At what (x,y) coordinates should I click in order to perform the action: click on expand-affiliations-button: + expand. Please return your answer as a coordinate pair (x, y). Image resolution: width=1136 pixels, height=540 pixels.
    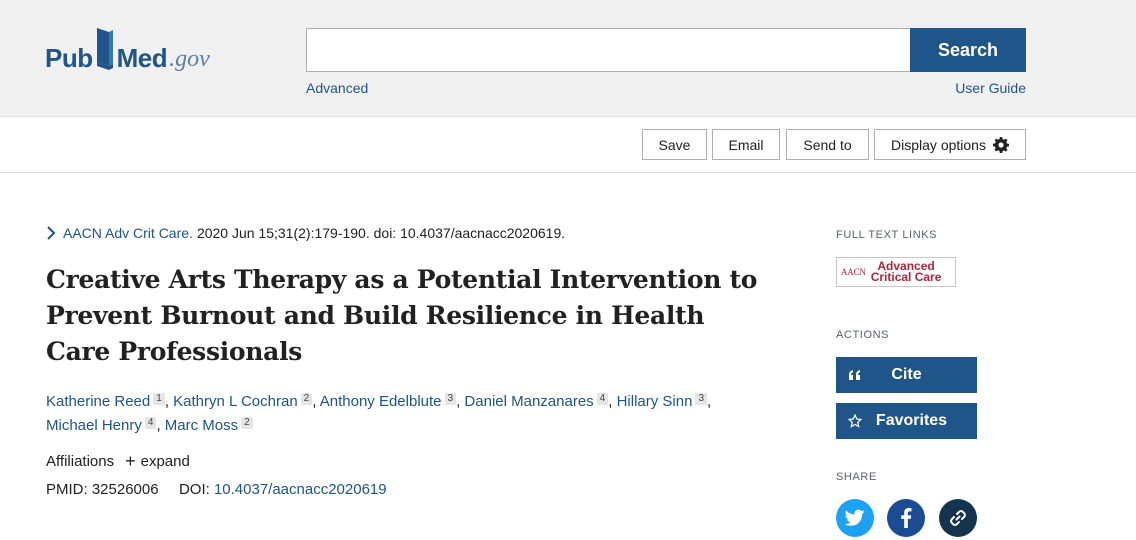
    Looking at the image, I should click on (157, 461).